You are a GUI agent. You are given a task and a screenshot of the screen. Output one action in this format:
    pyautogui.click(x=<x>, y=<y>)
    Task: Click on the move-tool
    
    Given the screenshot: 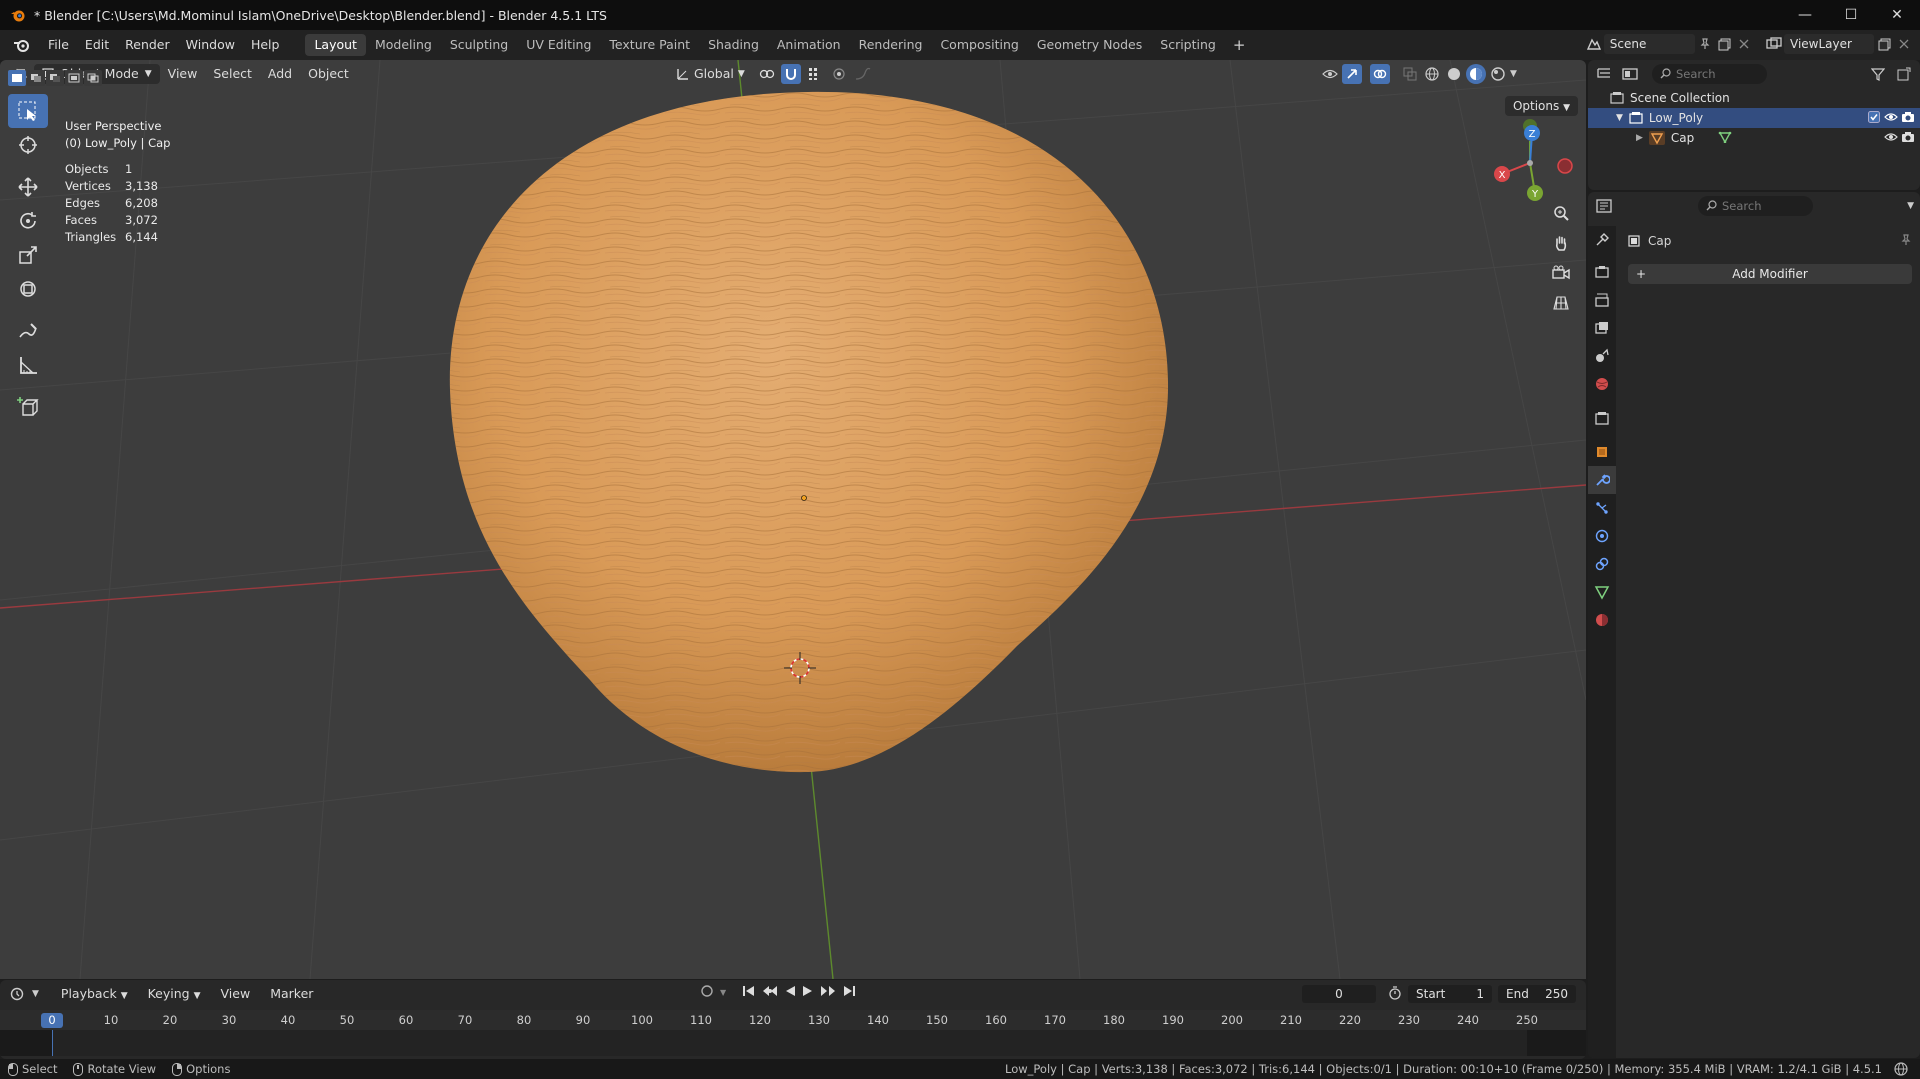 What is the action you would take?
    pyautogui.click(x=28, y=187)
    